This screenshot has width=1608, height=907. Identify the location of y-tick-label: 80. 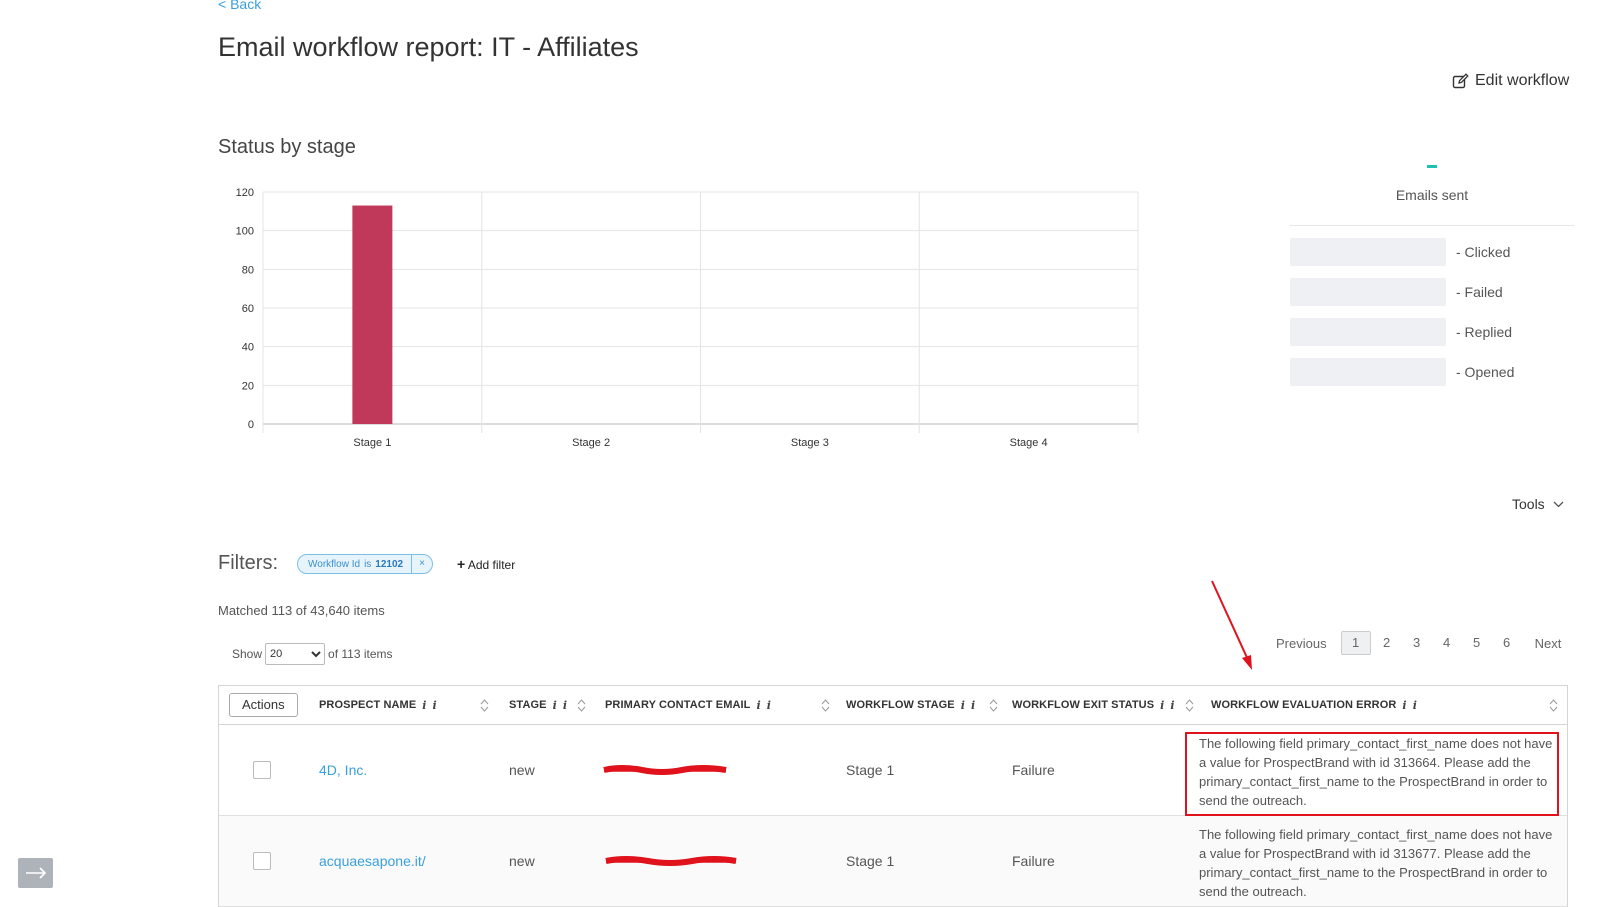
(248, 270).